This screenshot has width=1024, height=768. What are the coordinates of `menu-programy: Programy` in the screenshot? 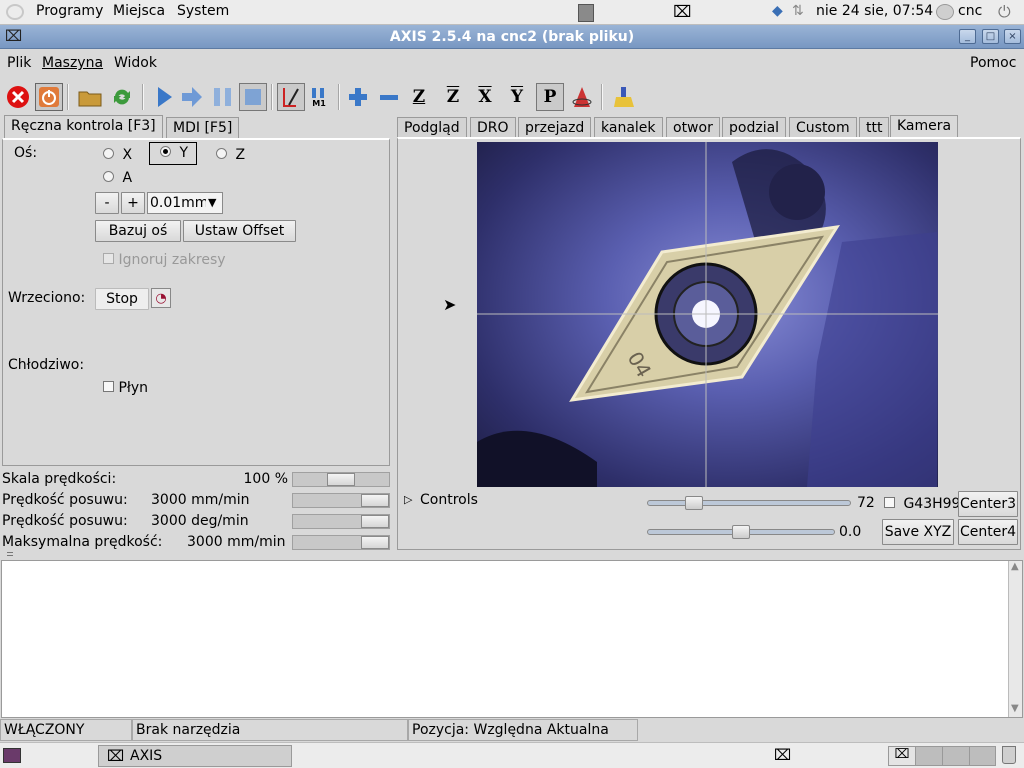 It's located at (69, 11).